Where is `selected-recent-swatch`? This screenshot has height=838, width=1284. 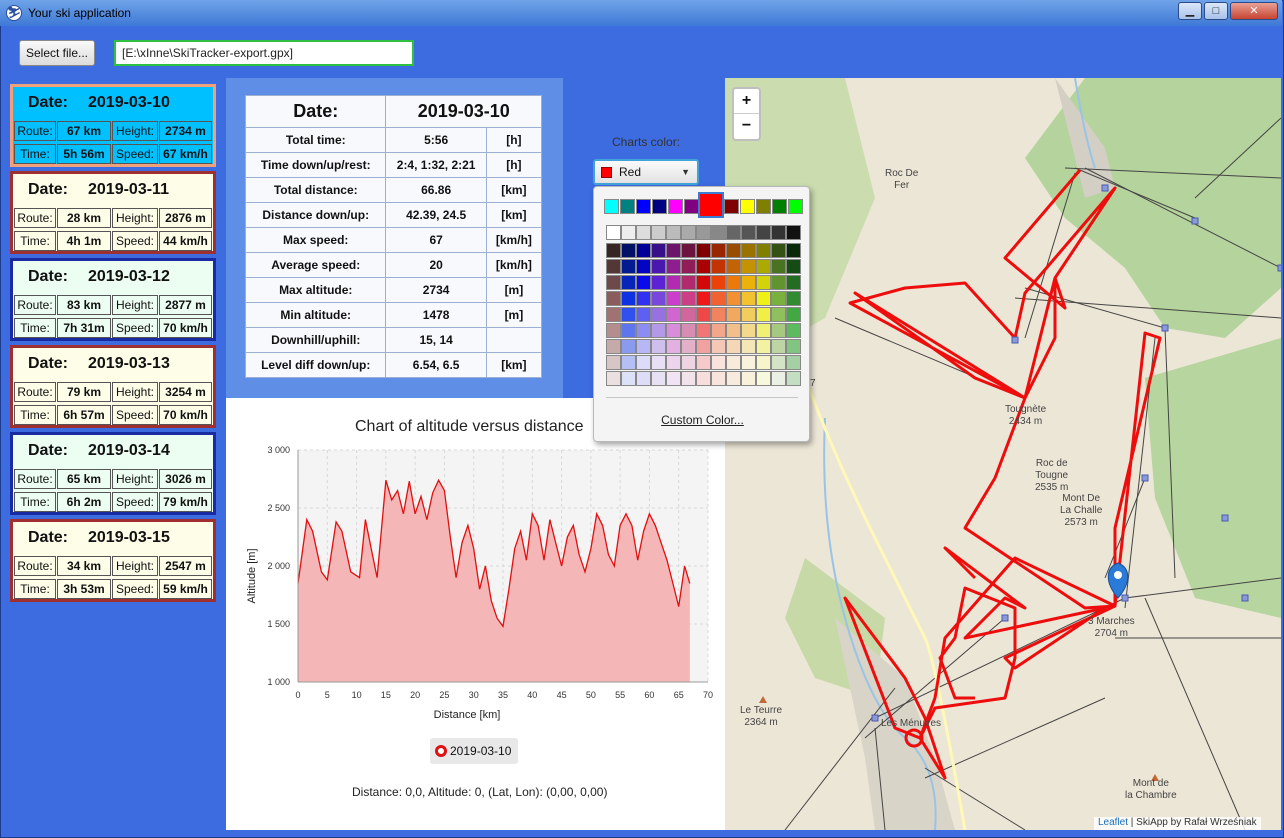 selected-recent-swatch is located at coordinates (711, 205).